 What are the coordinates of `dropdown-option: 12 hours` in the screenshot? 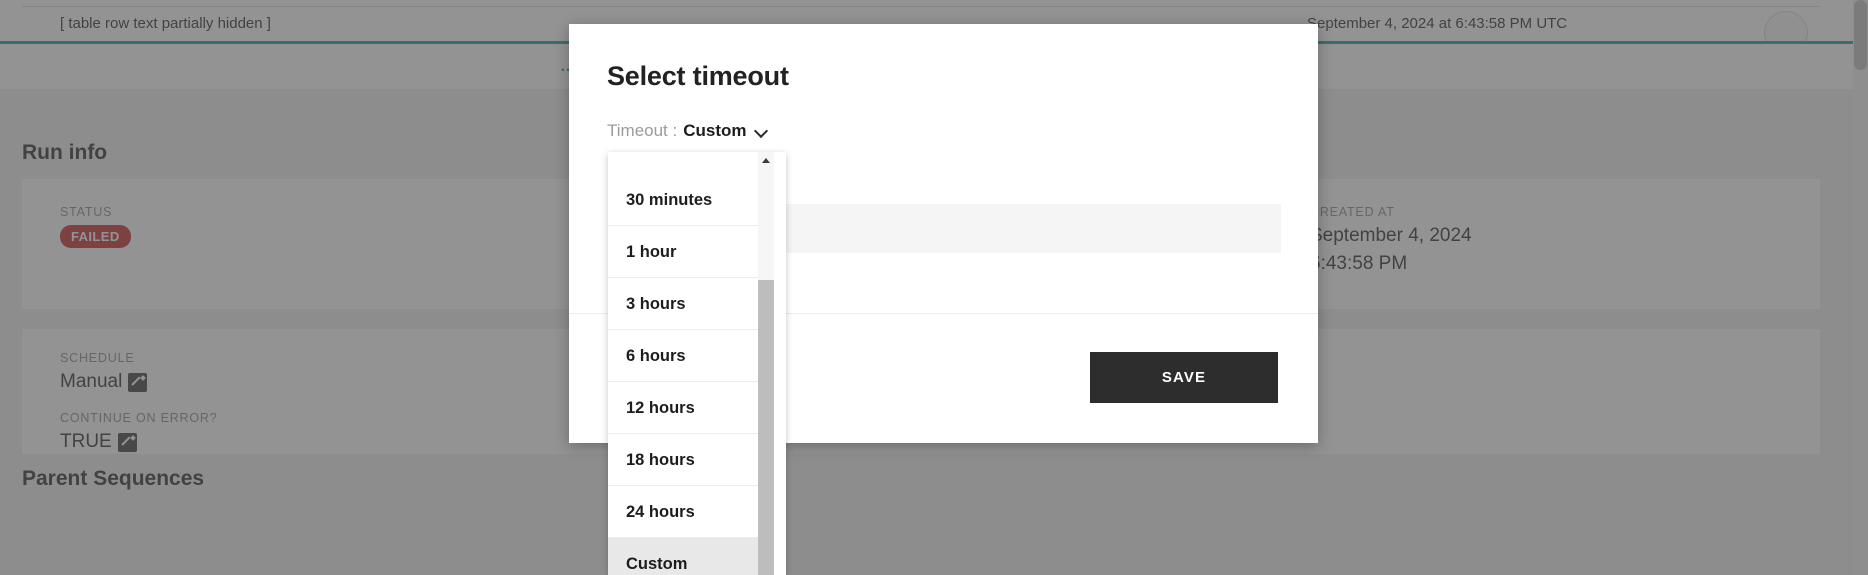 It's located at (690, 408).